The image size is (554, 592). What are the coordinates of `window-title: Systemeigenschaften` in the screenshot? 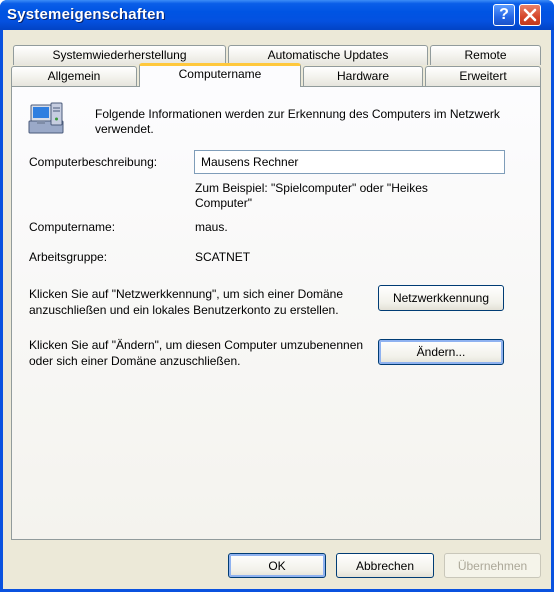 It's located at (86, 14).